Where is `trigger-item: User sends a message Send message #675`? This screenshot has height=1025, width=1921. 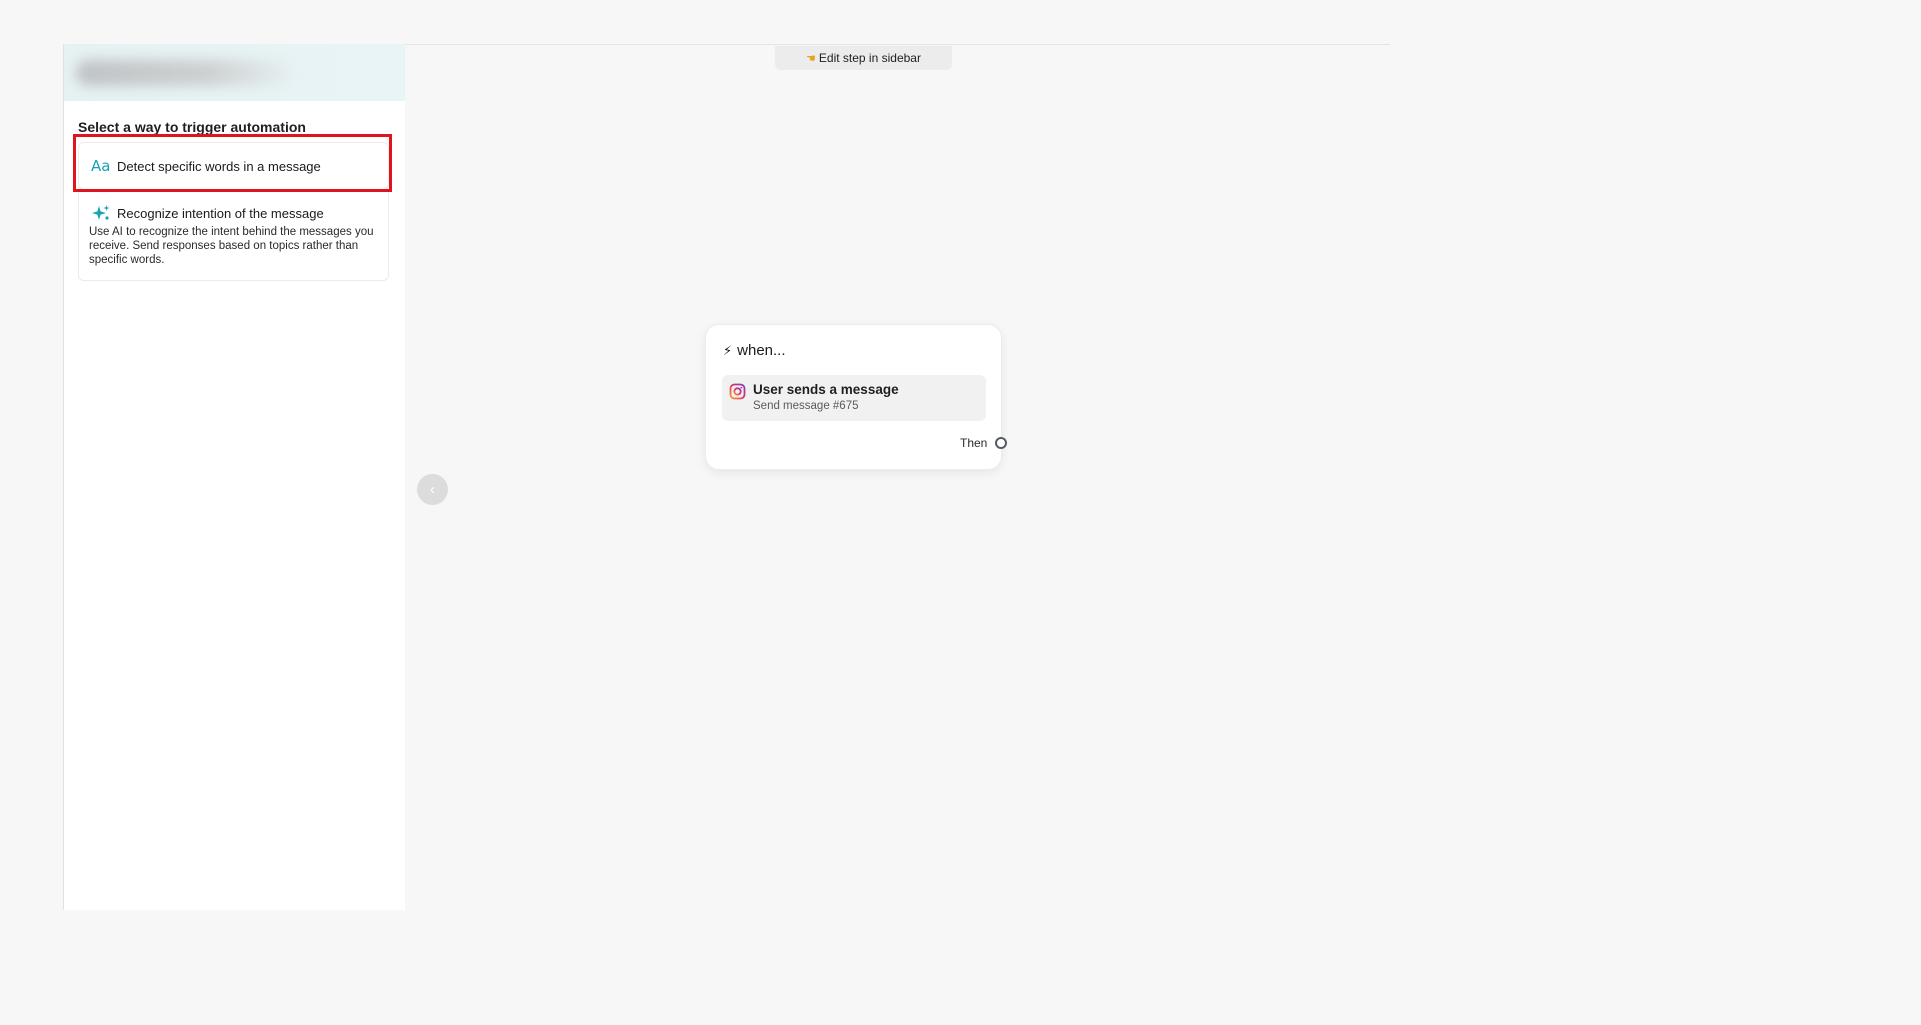
trigger-item: User sends a message Send message #675 is located at coordinates (854, 398).